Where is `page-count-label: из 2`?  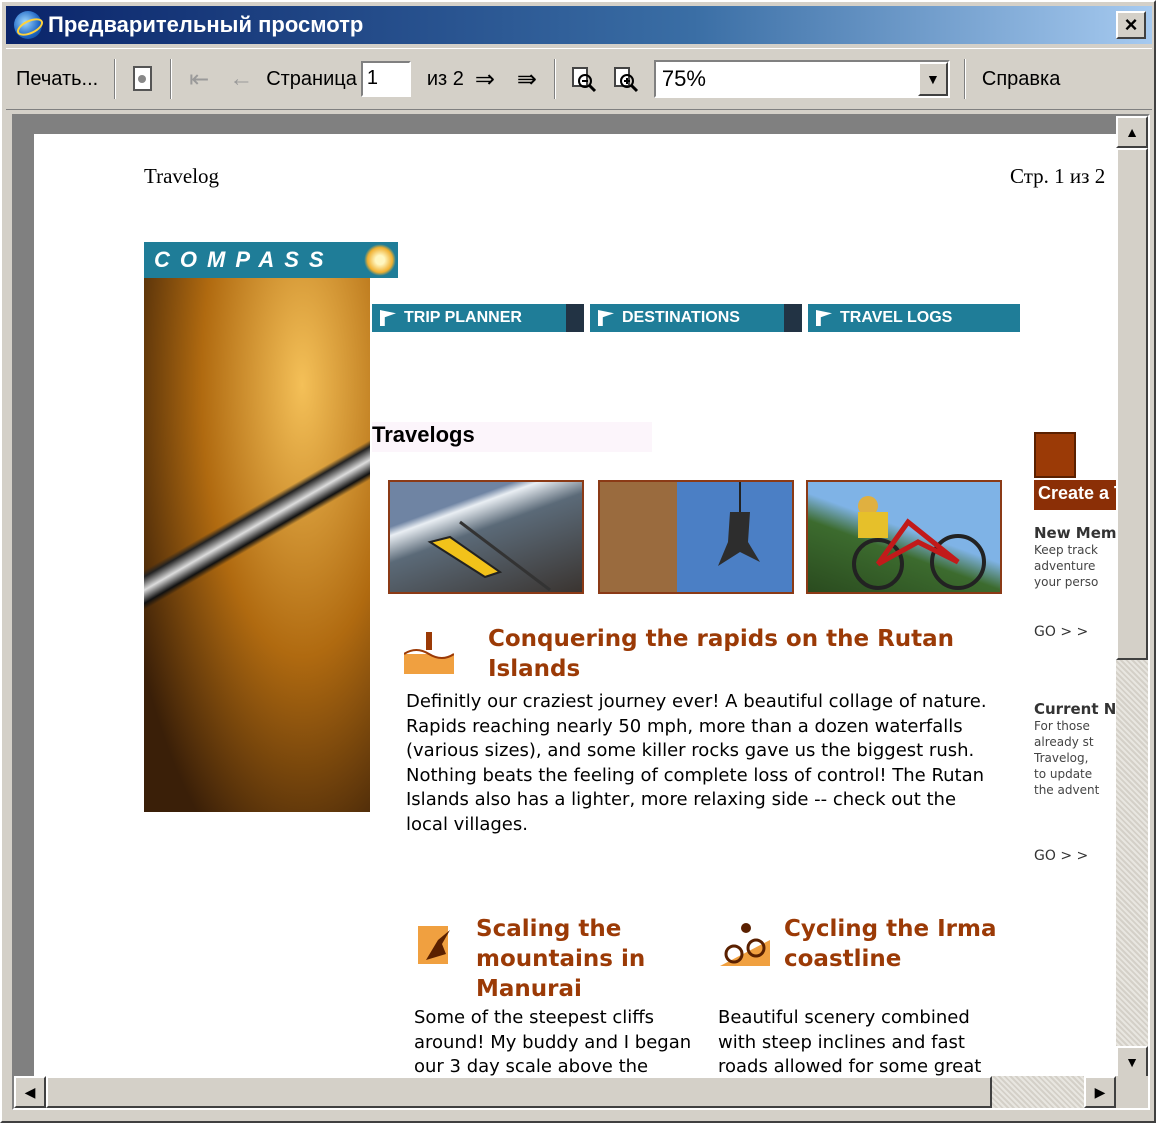
page-count-label: из 2 is located at coordinates (445, 78).